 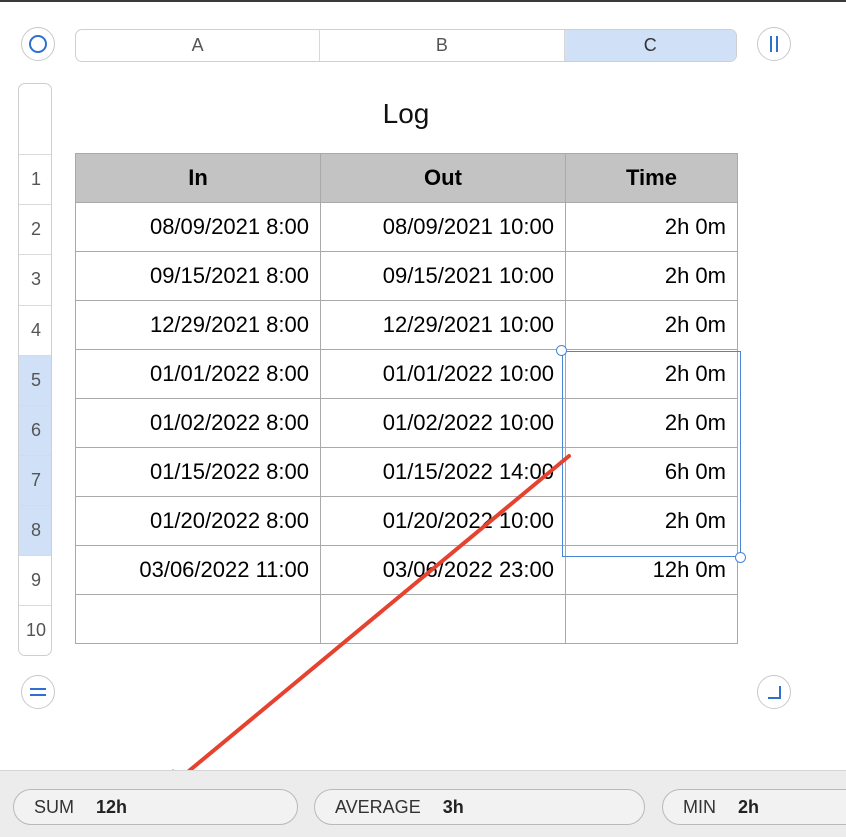 What do you see at coordinates (198, 45) in the screenshot?
I see `column-header-a: A` at bounding box center [198, 45].